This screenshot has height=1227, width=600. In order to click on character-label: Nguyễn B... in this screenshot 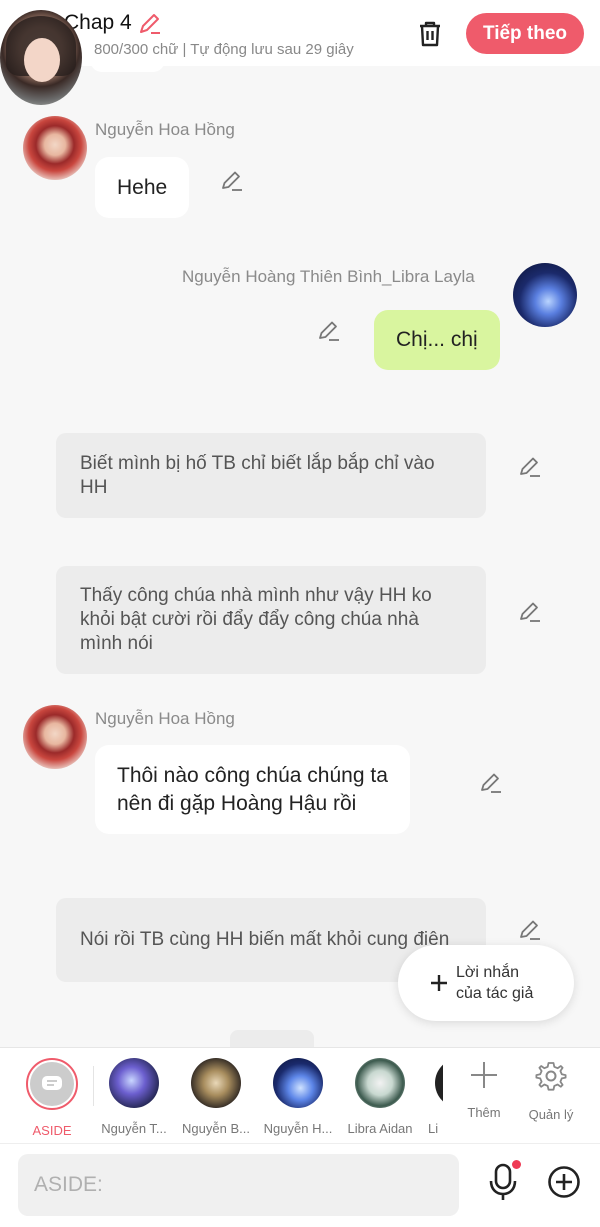, I will do `click(216, 1128)`.